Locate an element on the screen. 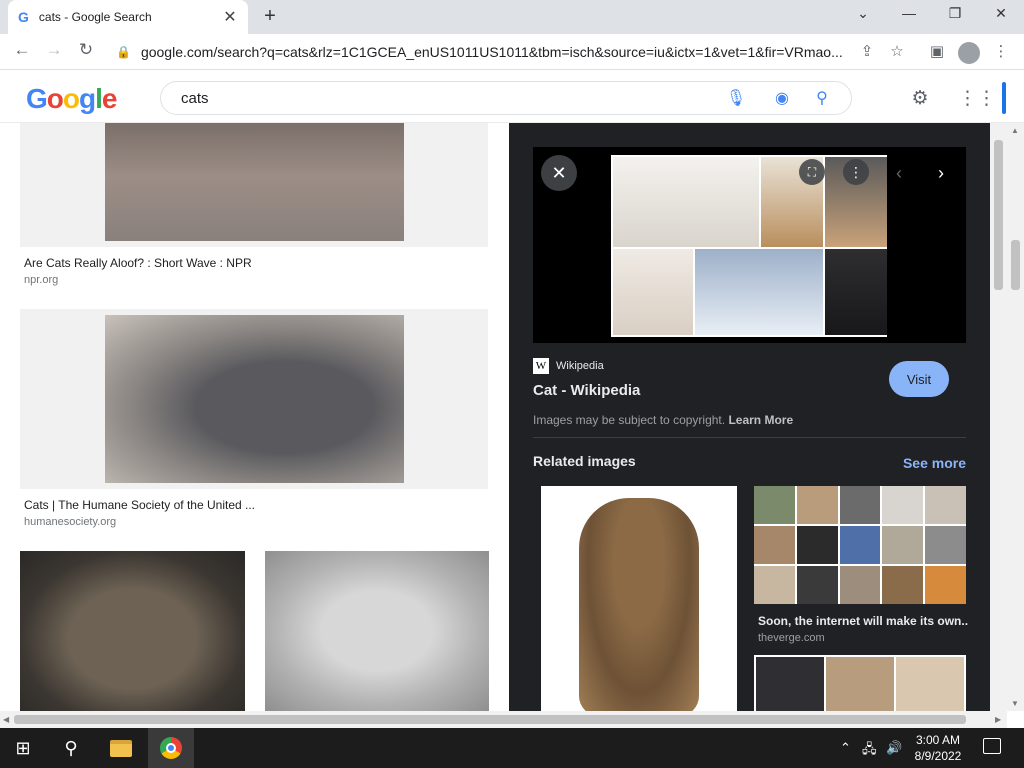 The image size is (1024, 768). copyright-text: Images may be subject to copyright. is located at coordinates (629, 420).